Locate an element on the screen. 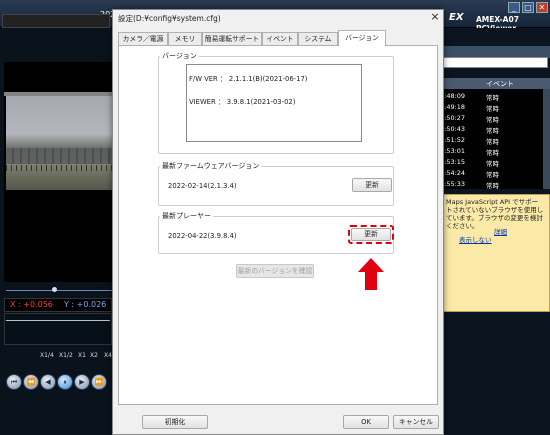 This screenshot has height=435, width=550. list-item: 9:53:15 常時 is located at coordinates (492, 162).